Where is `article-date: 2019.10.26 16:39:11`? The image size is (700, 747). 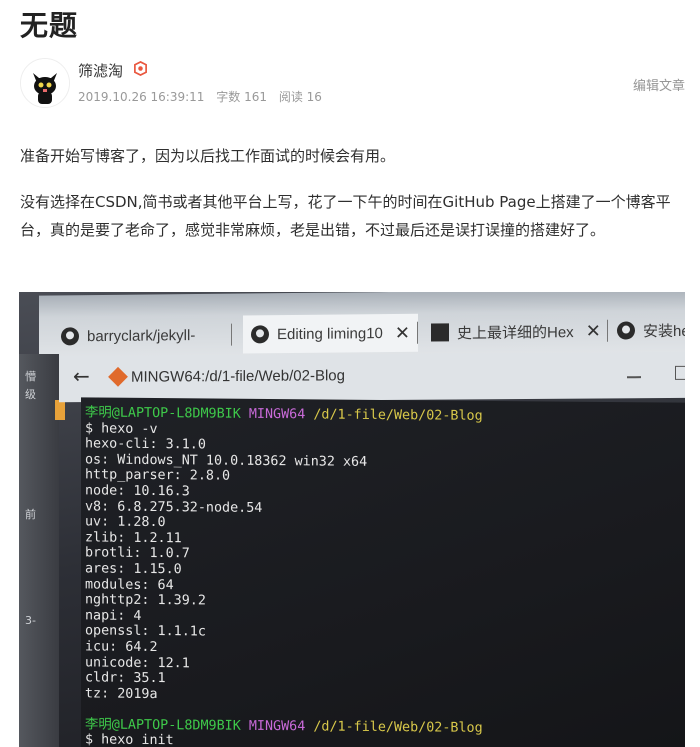 article-date: 2019.10.26 16:39:11 is located at coordinates (141, 97).